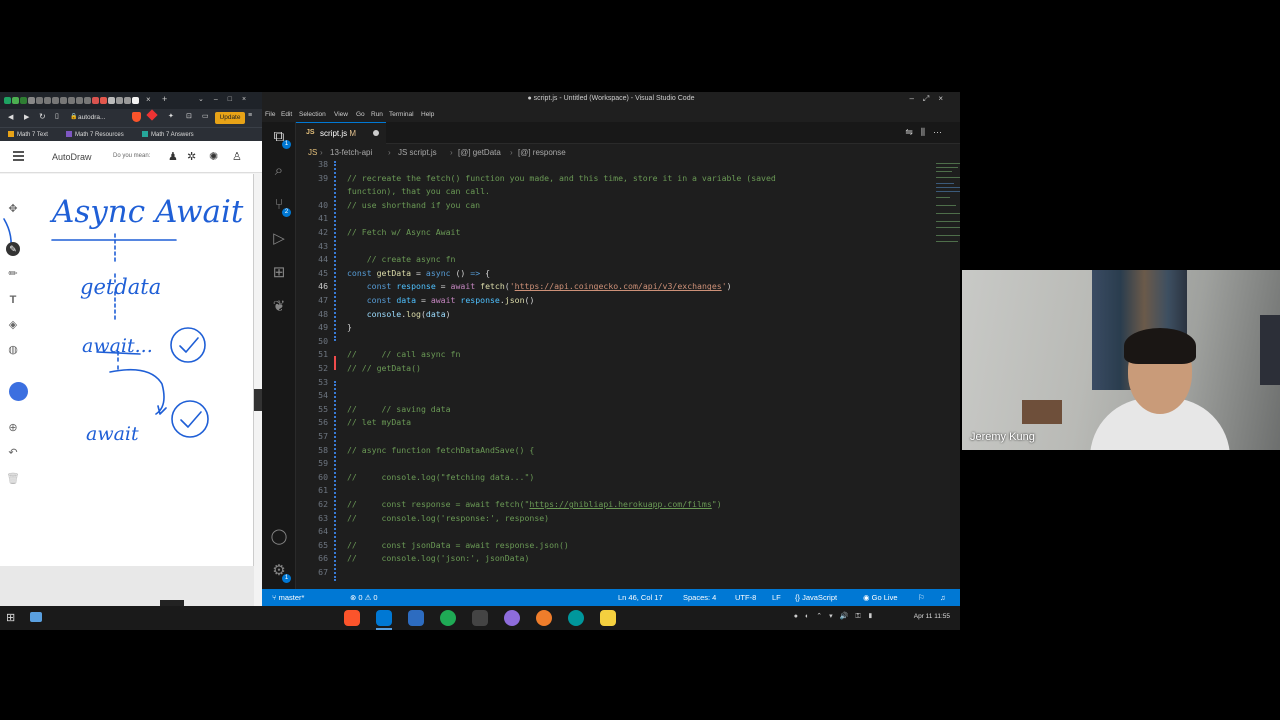  I want to click on menu-view: View, so click(341, 114).